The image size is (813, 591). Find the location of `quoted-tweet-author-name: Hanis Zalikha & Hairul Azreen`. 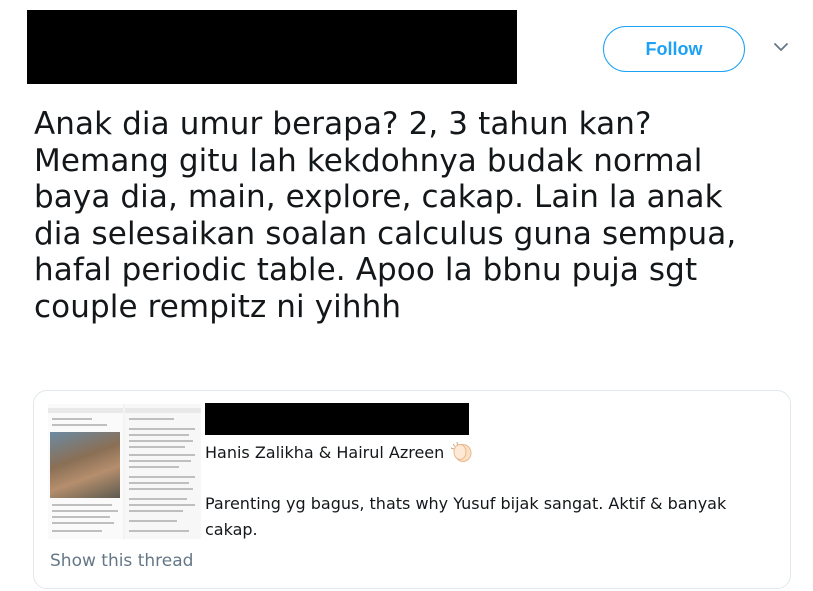

quoted-tweet-author-name: Hanis Zalikha & Hairul Azreen is located at coordinates (325, 452).